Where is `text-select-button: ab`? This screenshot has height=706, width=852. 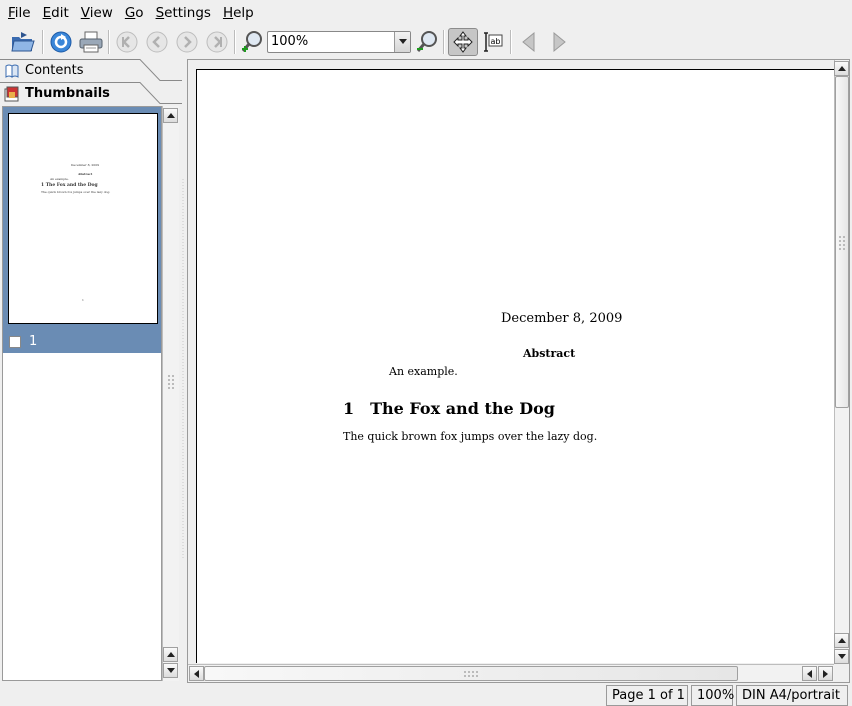
text-select-button: ab is located at coordinates (493, 42).